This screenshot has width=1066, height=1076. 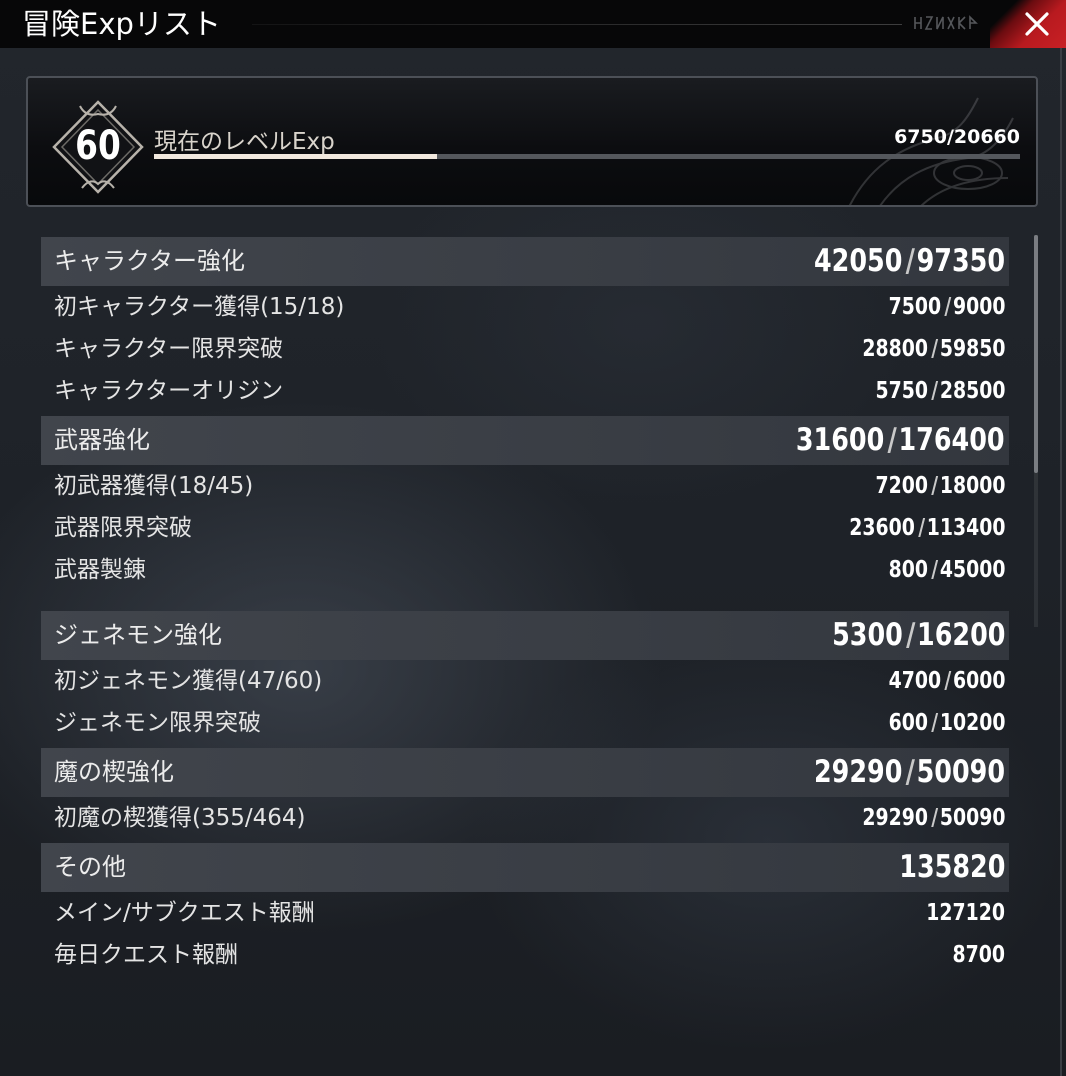 I want to click on section-title: その他, so click(x=90, y=867).